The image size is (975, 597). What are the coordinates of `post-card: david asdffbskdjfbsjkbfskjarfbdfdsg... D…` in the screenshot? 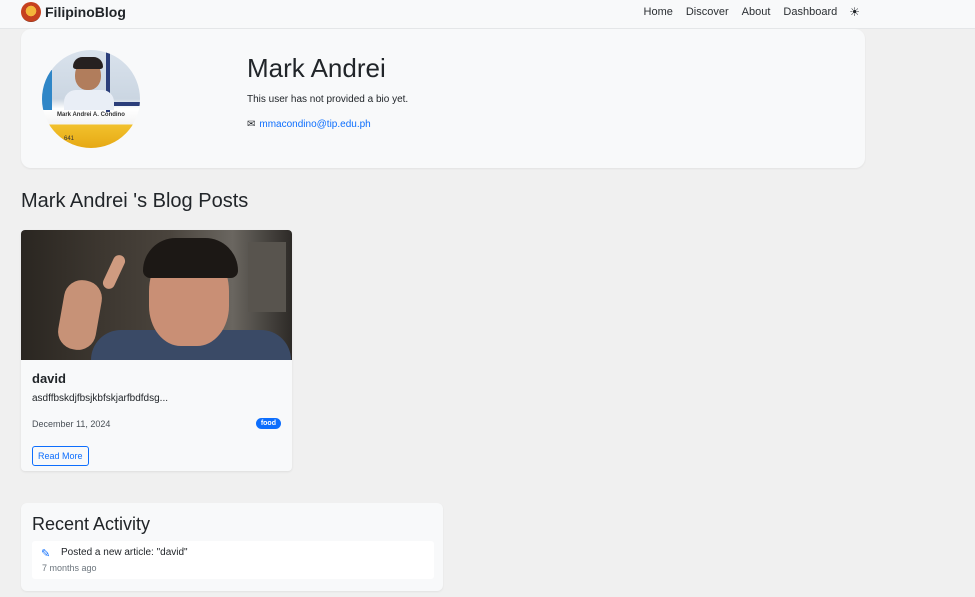 It's located at (156, 350).